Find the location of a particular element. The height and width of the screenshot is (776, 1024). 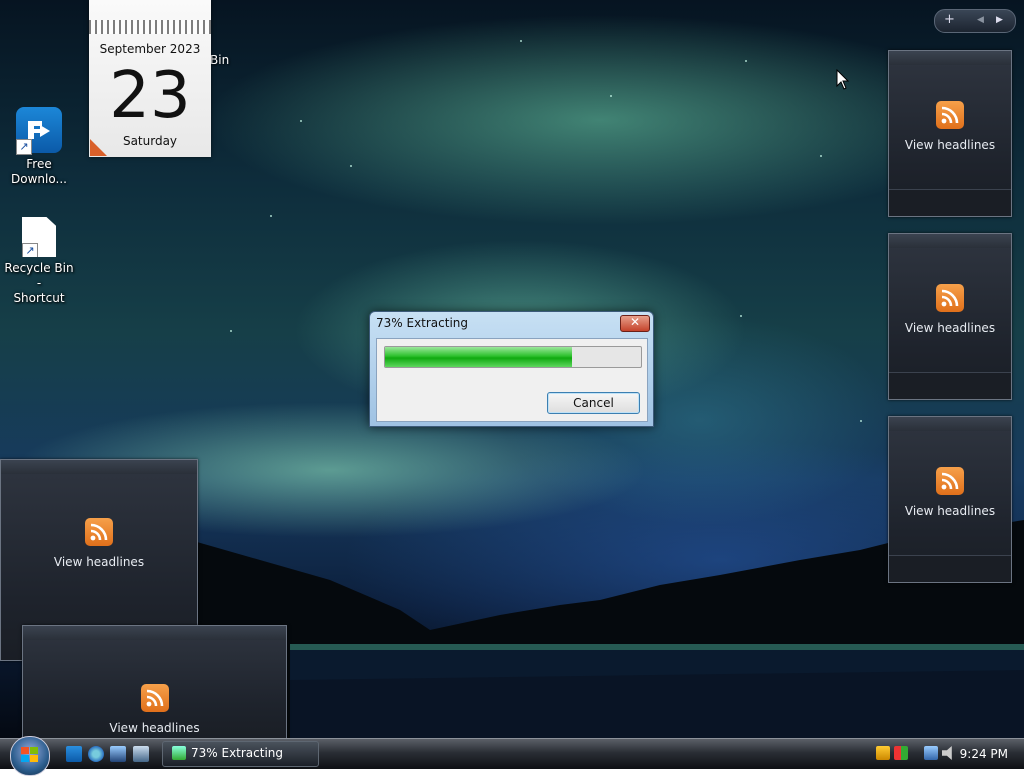

volume-muted-icon is located at coordinates (947, 753).